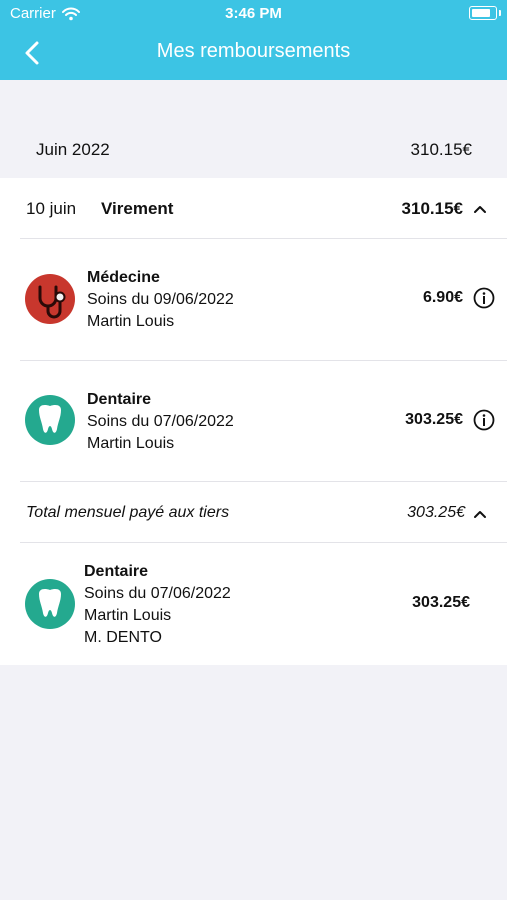 Image resolution: width=507 pixels, height=900 pixels. Describe the element at coordinates (253, 150) in the screenshot. I see `month-summary-row: Juin 2022 310.15€` at that location.